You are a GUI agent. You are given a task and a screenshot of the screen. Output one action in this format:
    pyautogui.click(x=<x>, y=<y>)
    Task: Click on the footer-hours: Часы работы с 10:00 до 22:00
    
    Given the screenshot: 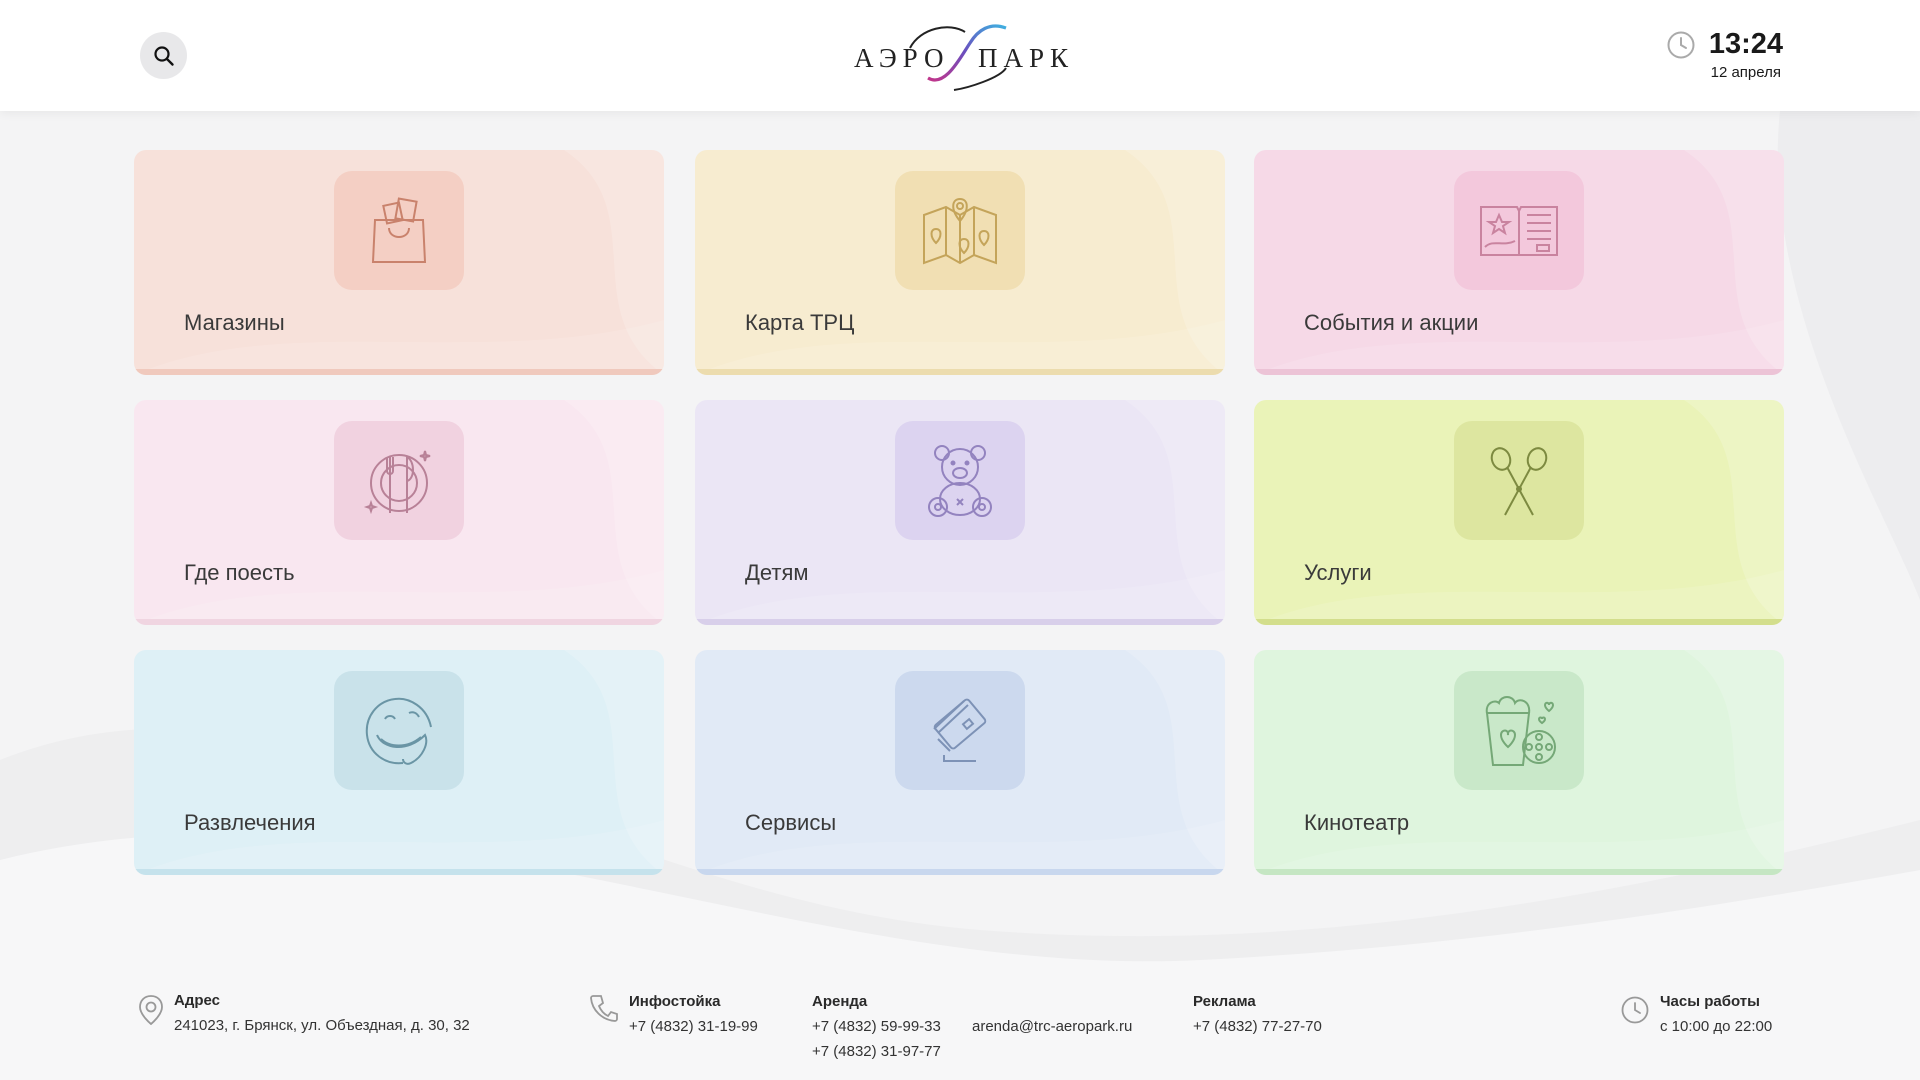 What is the action you would take?
    pyautogui.click(x=1716, y=1014)
    